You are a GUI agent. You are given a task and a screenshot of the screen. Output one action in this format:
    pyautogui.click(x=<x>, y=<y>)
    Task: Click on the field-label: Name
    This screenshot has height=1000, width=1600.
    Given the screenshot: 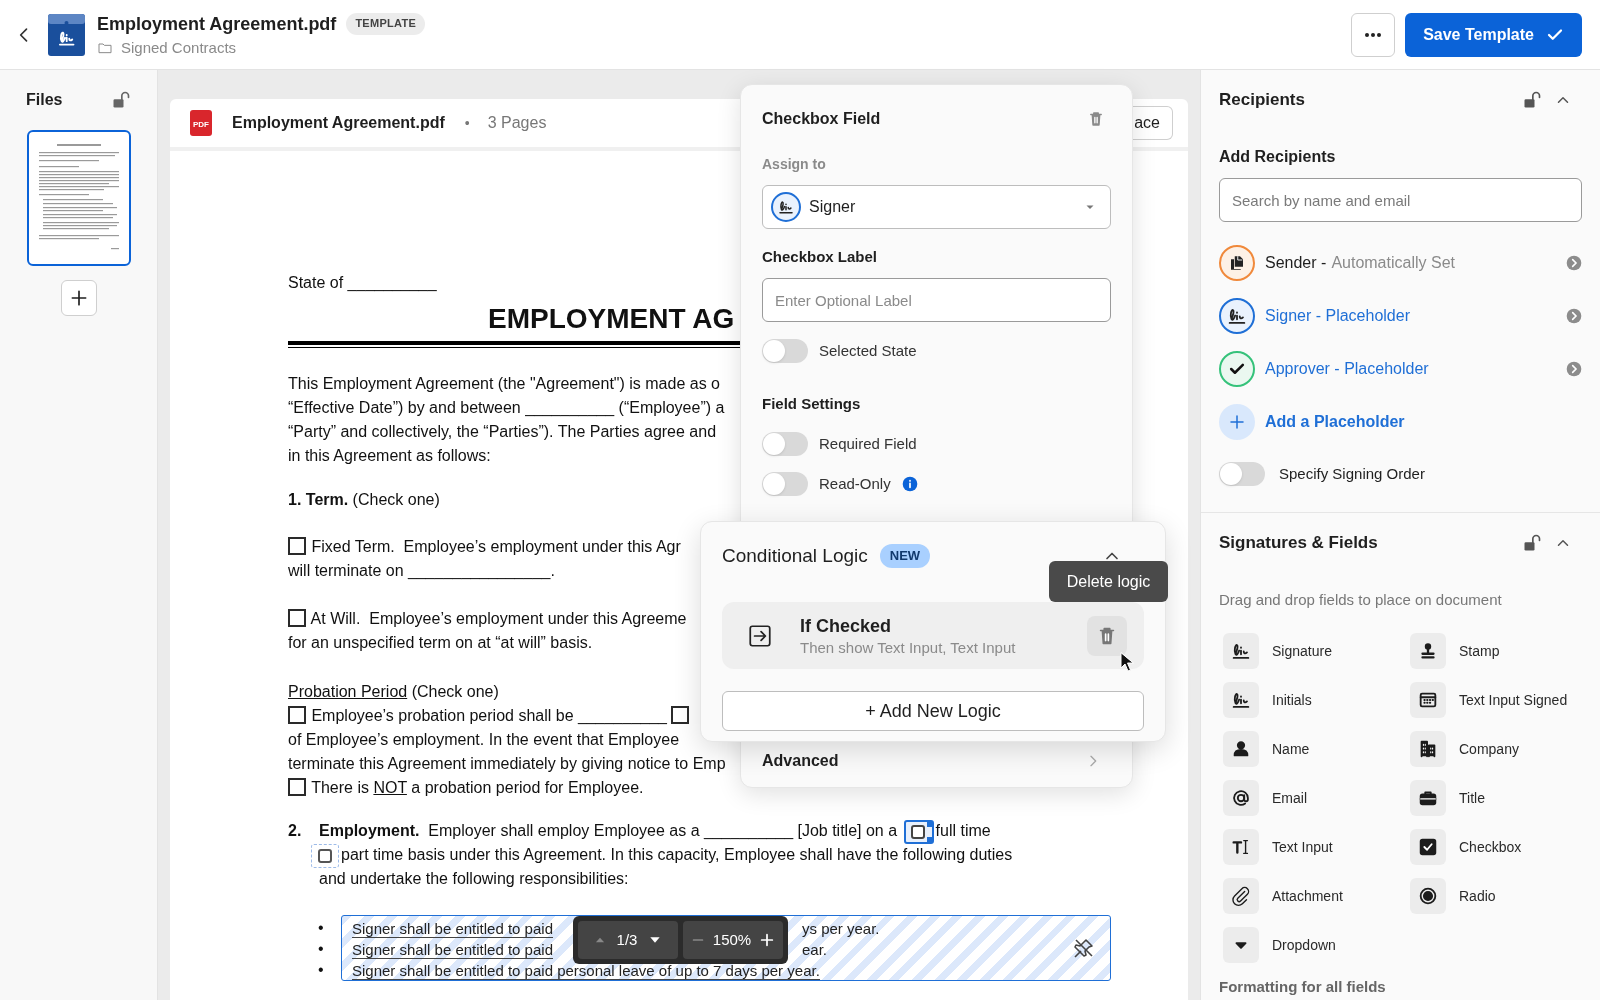 What is the action you would take?
    pyautogui.click(x=1291, y=749)
    